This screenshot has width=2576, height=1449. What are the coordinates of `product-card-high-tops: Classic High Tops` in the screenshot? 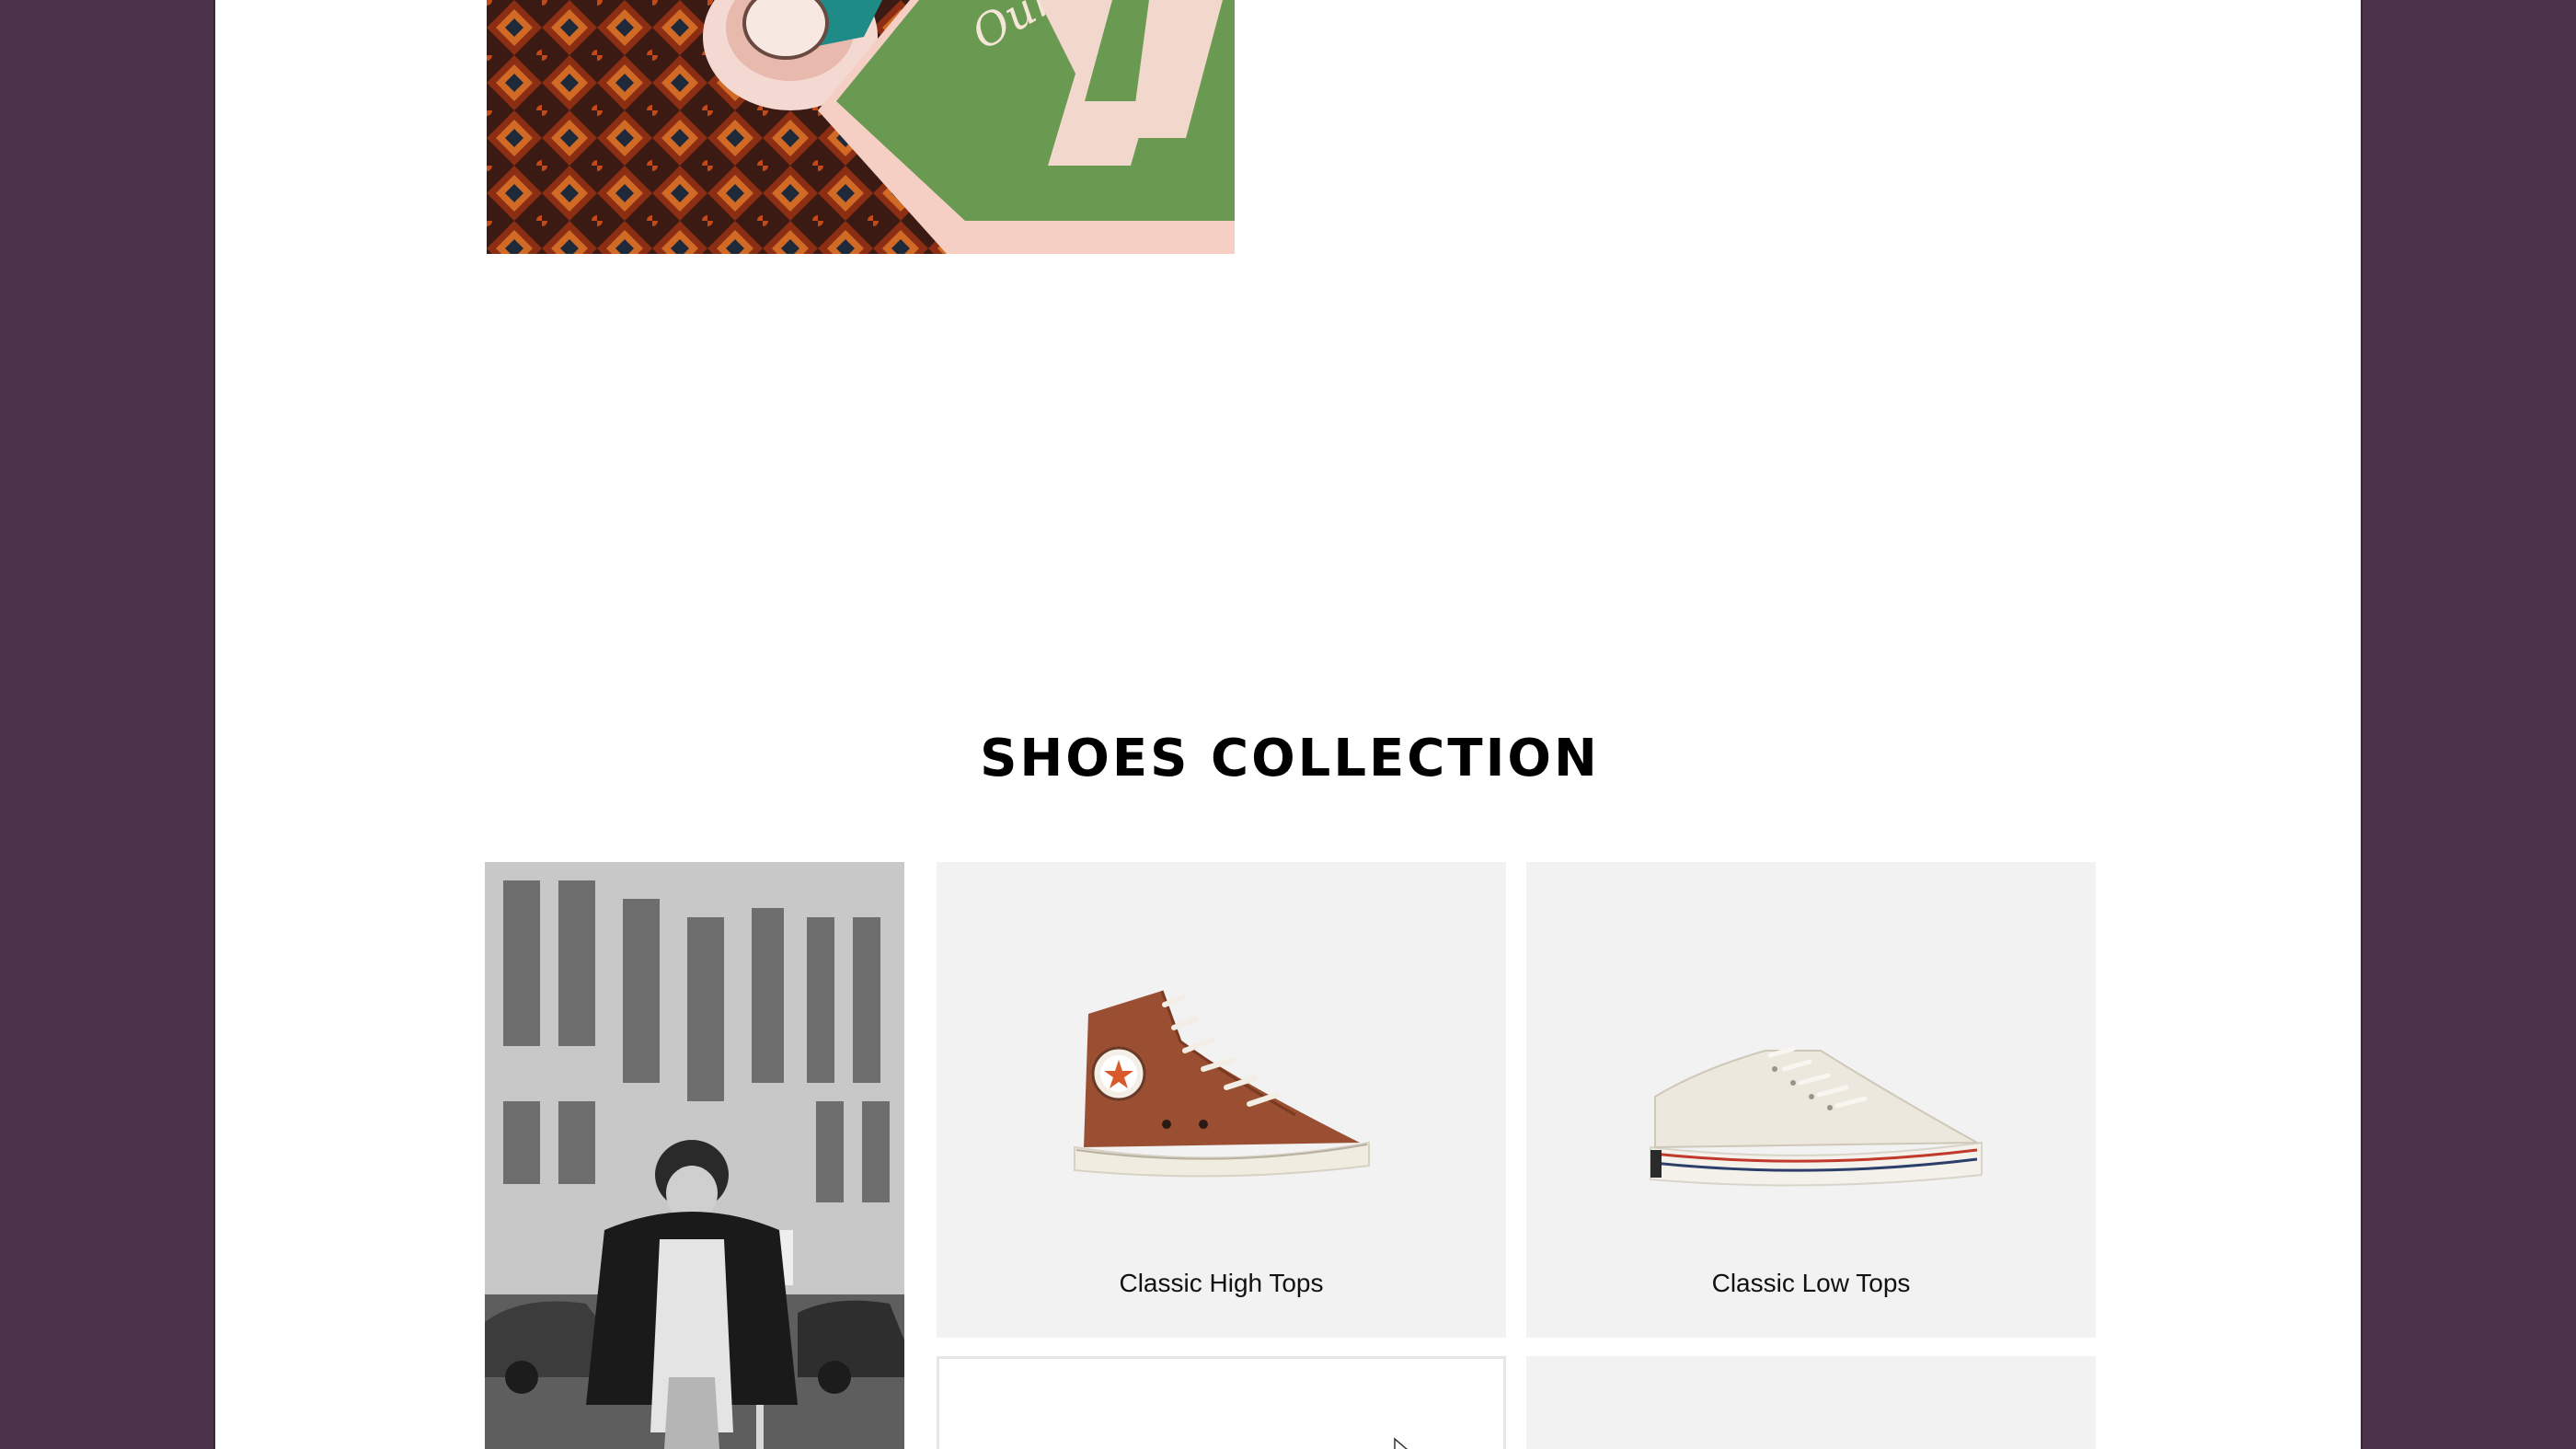 It's located at (1221, 1100).